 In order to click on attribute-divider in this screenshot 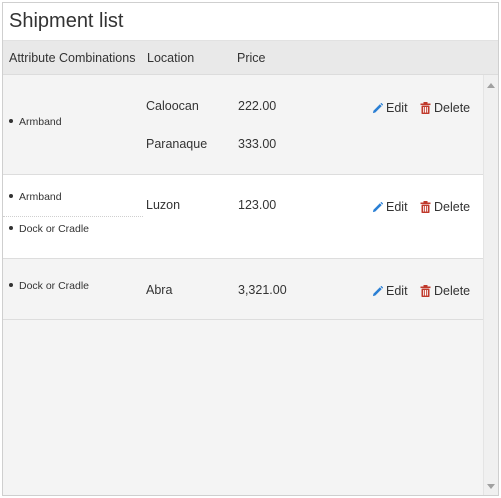, I will do `click(73, 216)`.